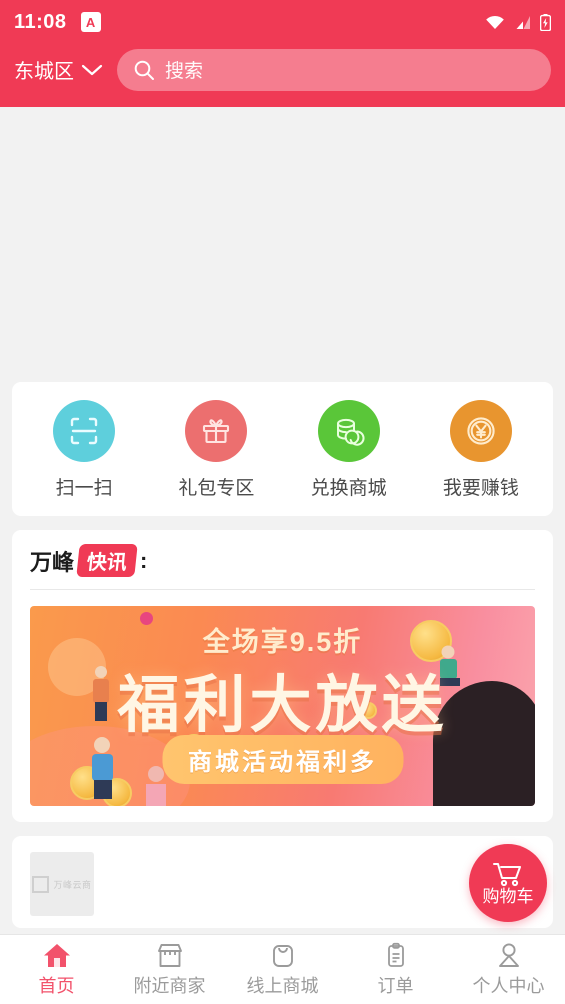 Image resolution: width=565 pixels, height=1004 pixels. I want to click on news-badge: 快讯, so click(107, 560).